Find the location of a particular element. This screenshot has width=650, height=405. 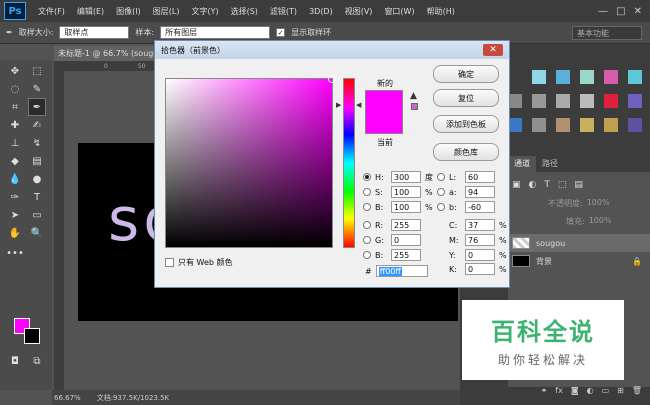

tab-channels: 通道 is located at coordinates (522, 164).